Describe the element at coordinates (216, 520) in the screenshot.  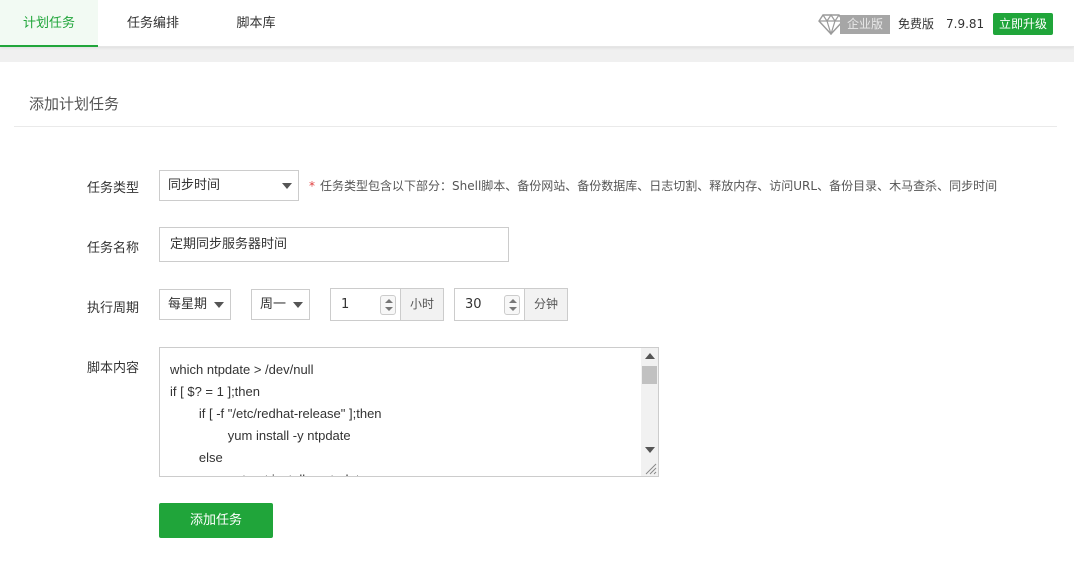
I see `add-task-button: 添加任务` at that location.